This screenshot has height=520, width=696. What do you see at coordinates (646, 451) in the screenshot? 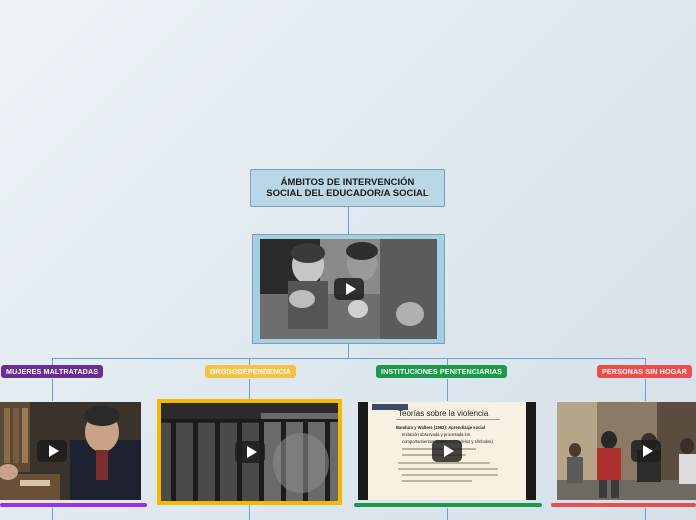
I see `video-sin-hogar-play-icon` at bounding box center [646, 451].